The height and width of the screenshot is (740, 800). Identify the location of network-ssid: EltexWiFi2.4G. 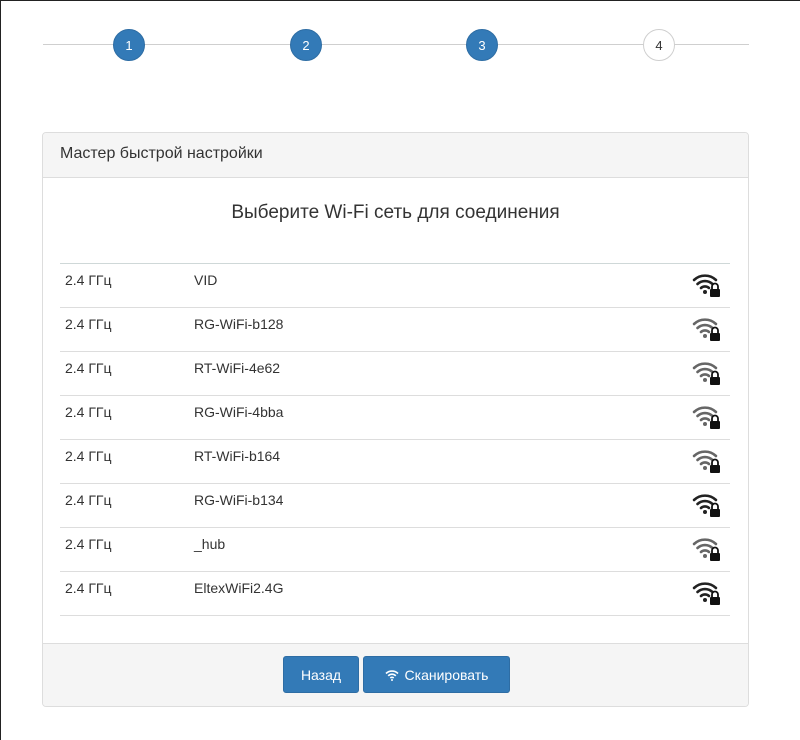
(239, 588).